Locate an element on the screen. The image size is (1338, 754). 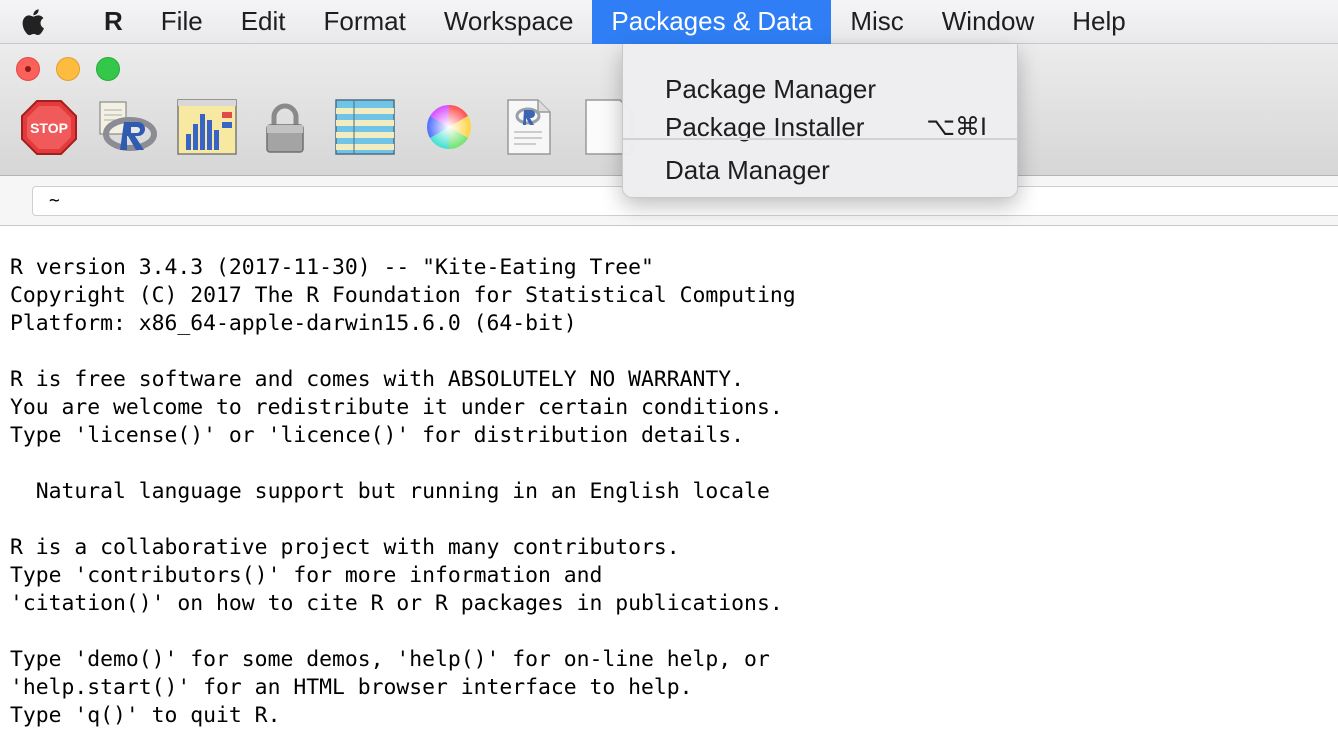
apple-menu is located at coordinates (30, 22).